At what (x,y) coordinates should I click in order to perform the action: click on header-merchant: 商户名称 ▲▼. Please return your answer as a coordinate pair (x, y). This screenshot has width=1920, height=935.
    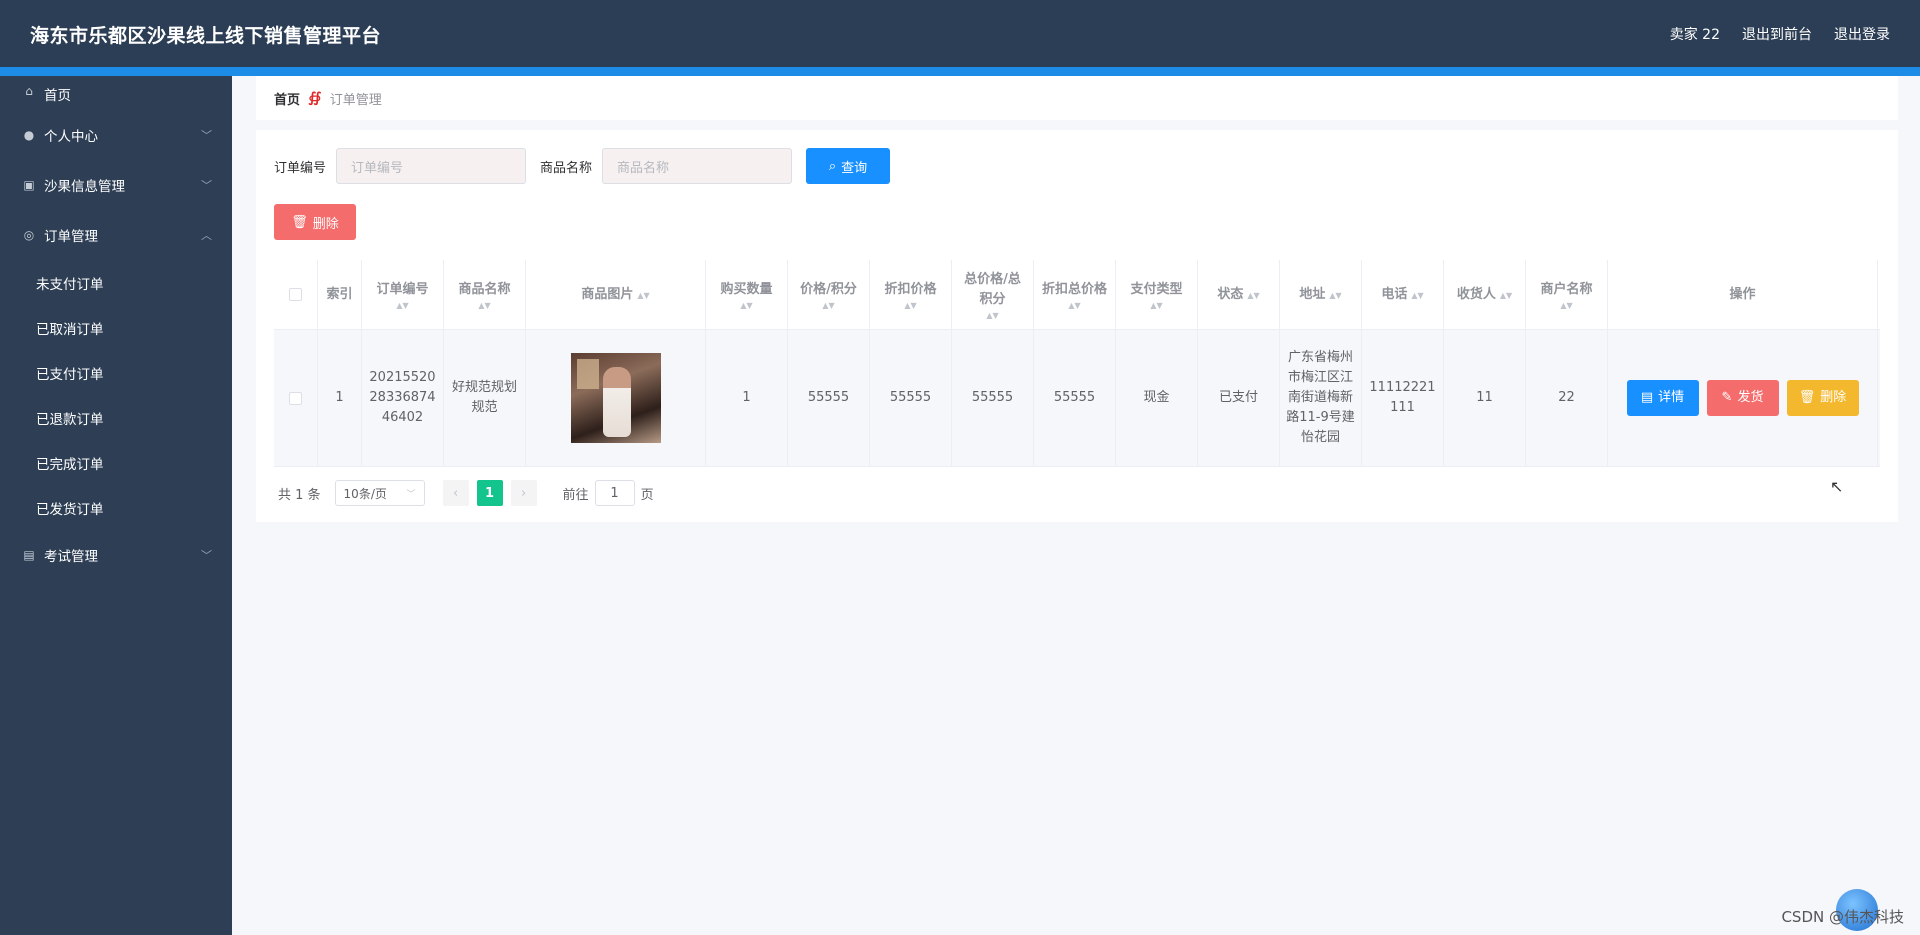
    Looking at the image, I should click on (1567, 294).